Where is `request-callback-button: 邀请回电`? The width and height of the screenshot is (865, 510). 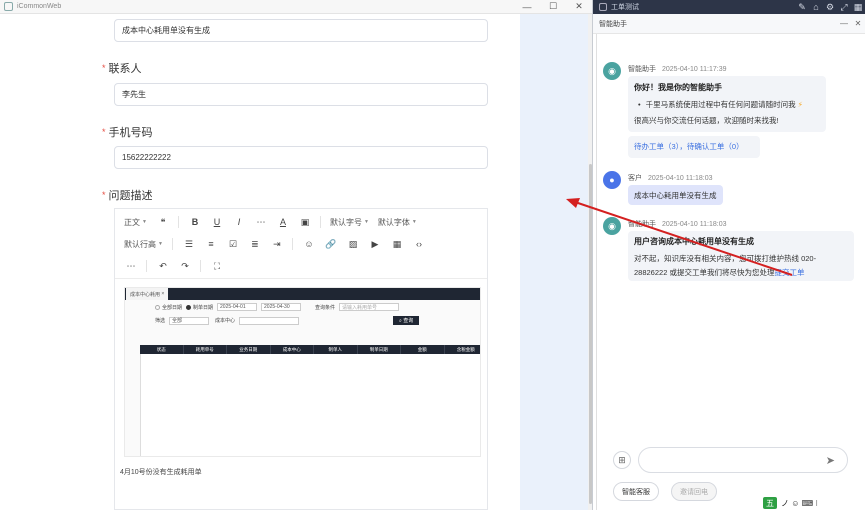 request-callback-button: 邀请回电 is located at coordinates (694, 491).